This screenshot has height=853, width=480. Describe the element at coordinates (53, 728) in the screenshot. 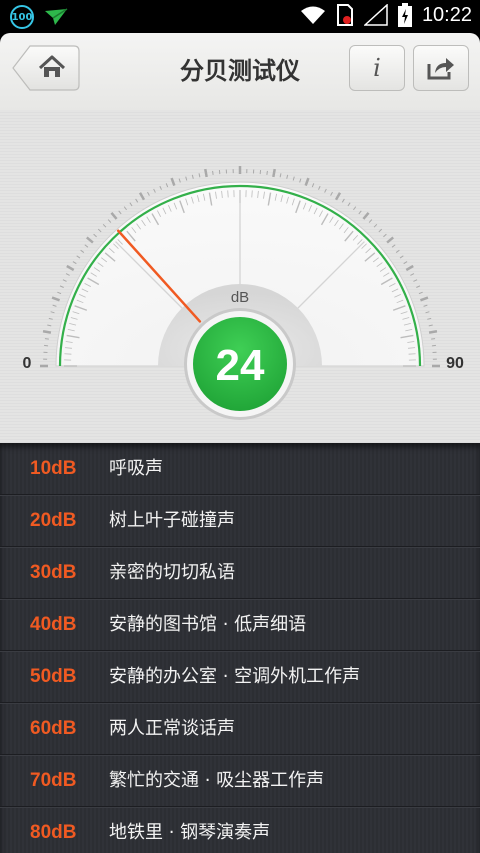

I see `db-level-label: 60dB` at that location.